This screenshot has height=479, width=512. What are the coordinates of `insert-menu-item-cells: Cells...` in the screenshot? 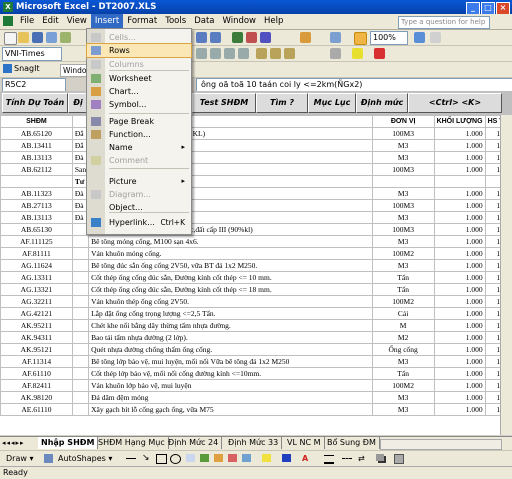 It's located at (139, 37).